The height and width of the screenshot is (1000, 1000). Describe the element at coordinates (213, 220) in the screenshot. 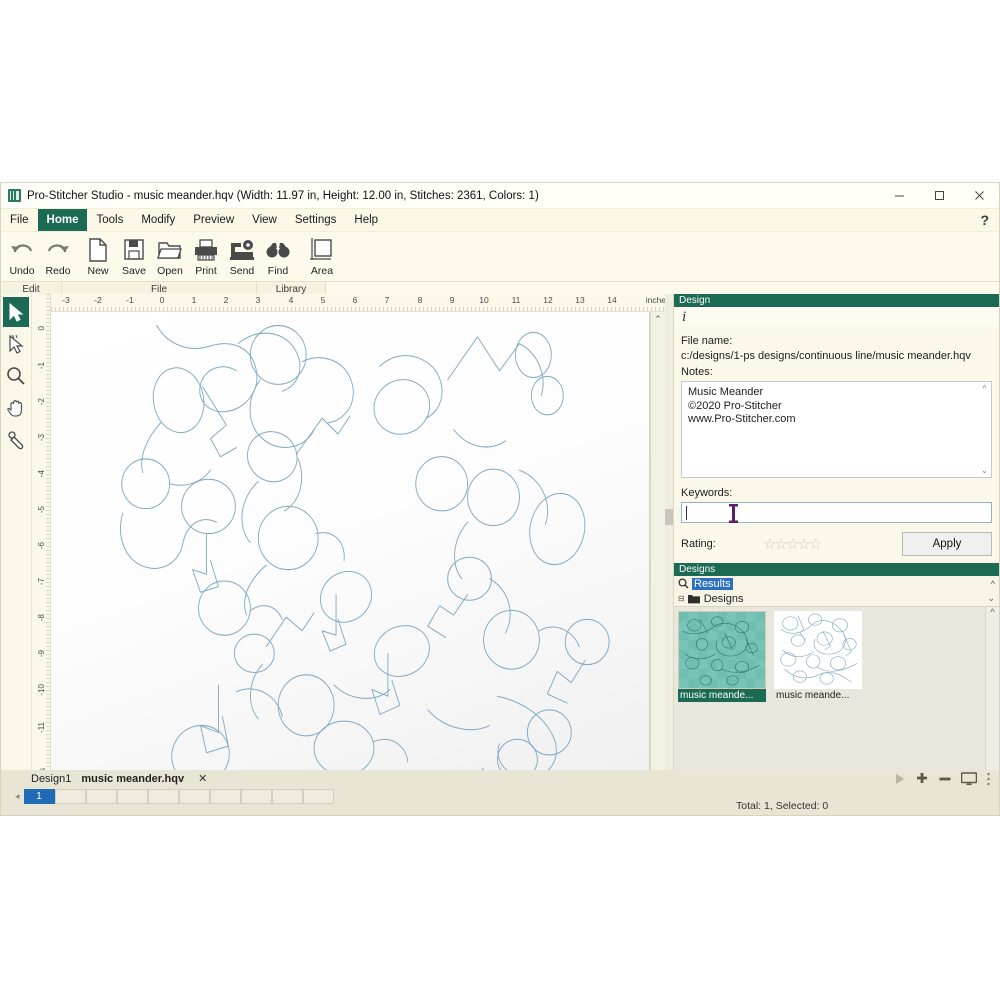

I see `menu-preview: Preview` at that location.